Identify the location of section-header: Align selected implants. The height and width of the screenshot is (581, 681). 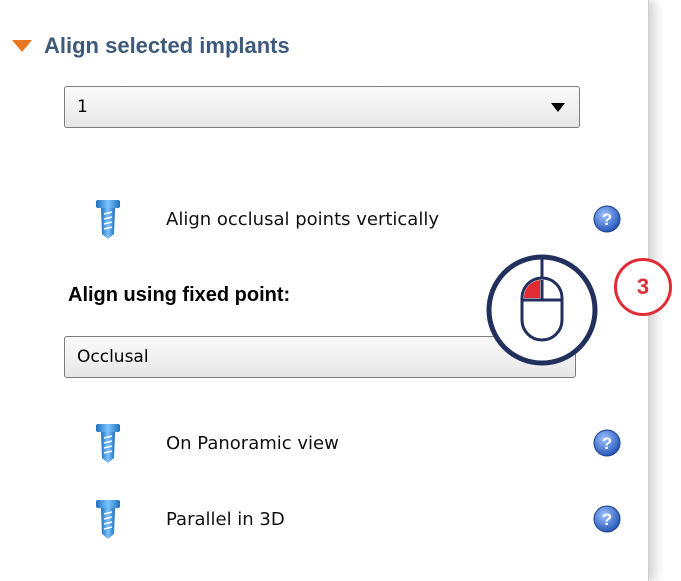
(149, 46).